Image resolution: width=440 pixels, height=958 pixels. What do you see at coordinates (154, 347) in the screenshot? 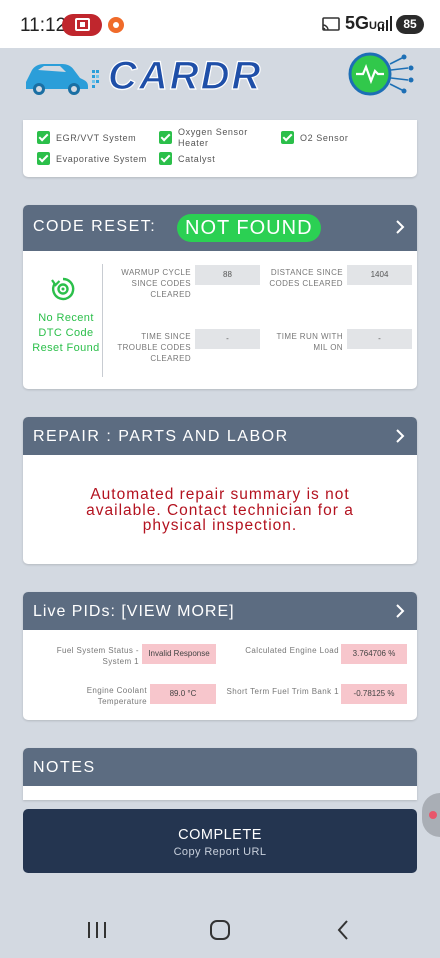
I see `time-since-cleared-label: TIME SINCE TROUBLE CODES CLEARED` at bounding box center [154, 347].